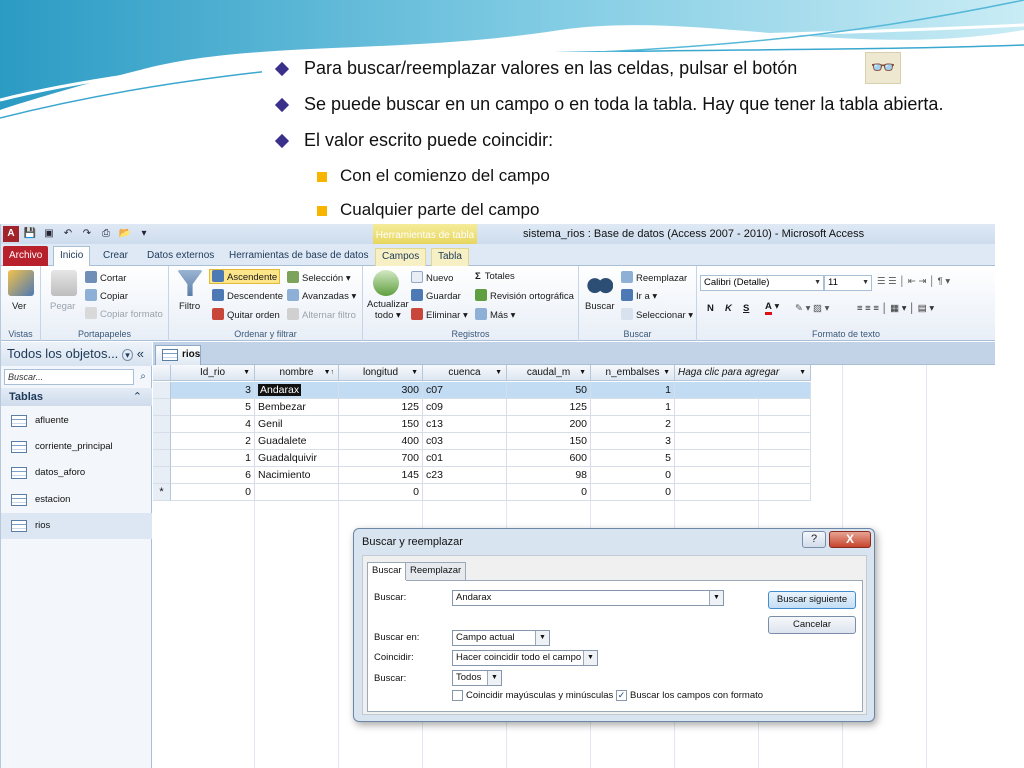  What do you see at coordinates (76, 397) in the screenshot?
I see `nav-group-tablas: Tablas ⌃` at bounding box center [76, 397].